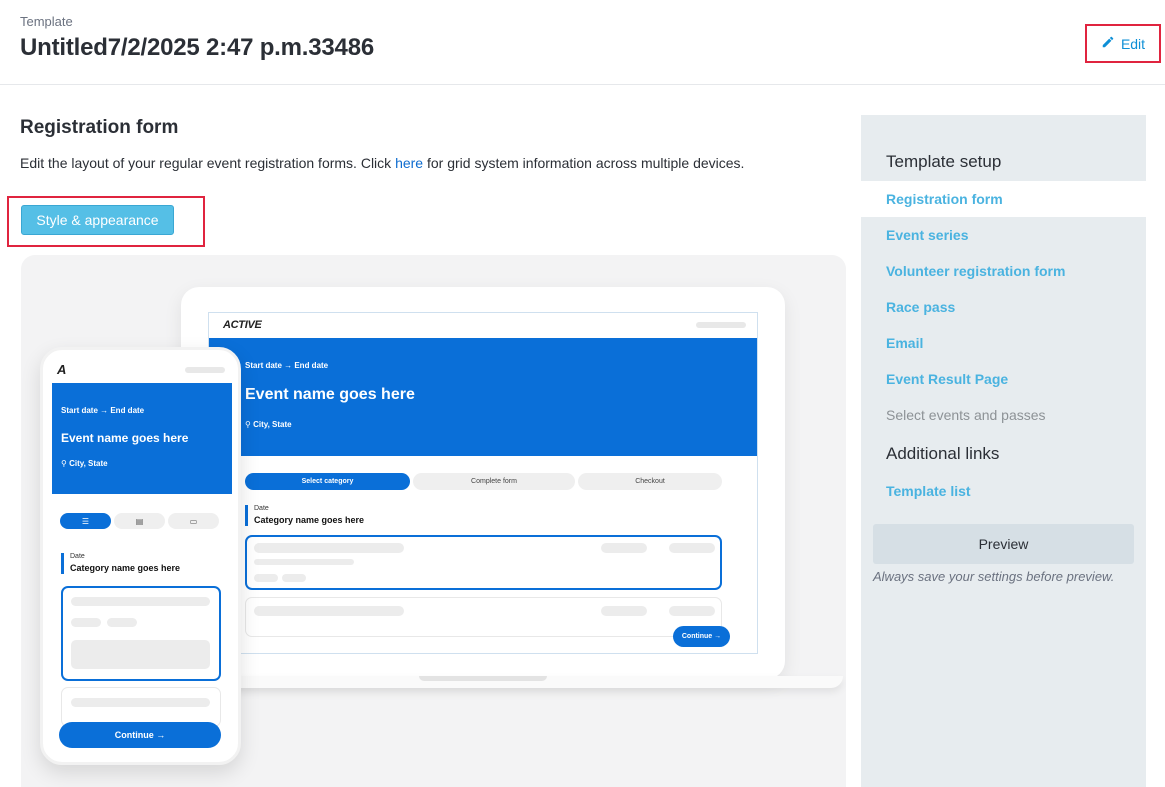 The width and height of the screenshot is (1165, 787). I want to click on mobile-event-location: ⚲ City, State, so click(84, 463).